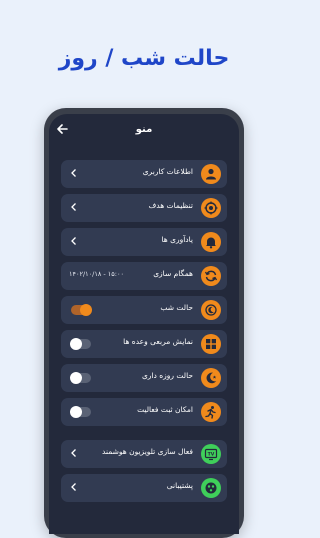 Image resolution: width=320 pixels, height=538 pixels. I want to click on tv-icon: TV, so click(211, 454).